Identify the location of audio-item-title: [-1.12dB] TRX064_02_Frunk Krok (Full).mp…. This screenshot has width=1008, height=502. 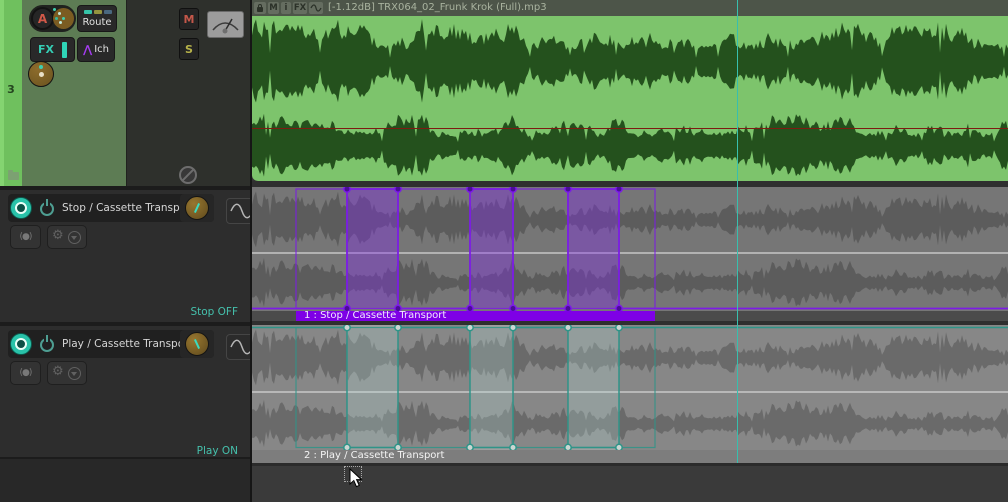
(437, 7).